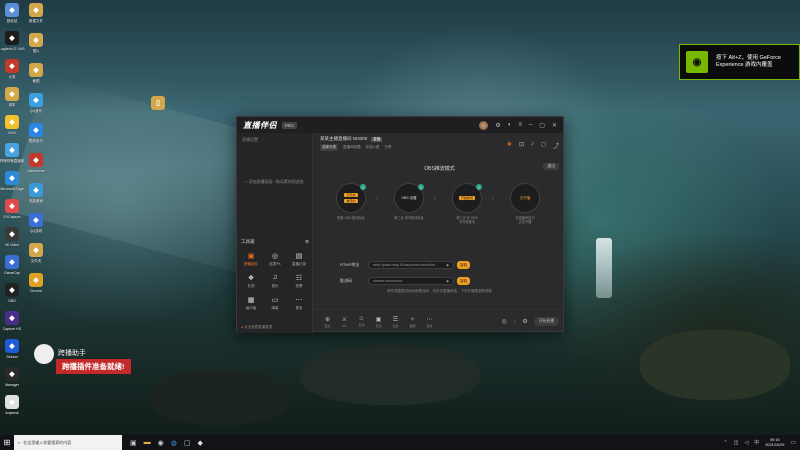 This screenshot has height=450, width=800. What do you see at coordinates (7, 442) in the screenshot?
I see `start-button: ⊞` at bounding box center [7, 442].